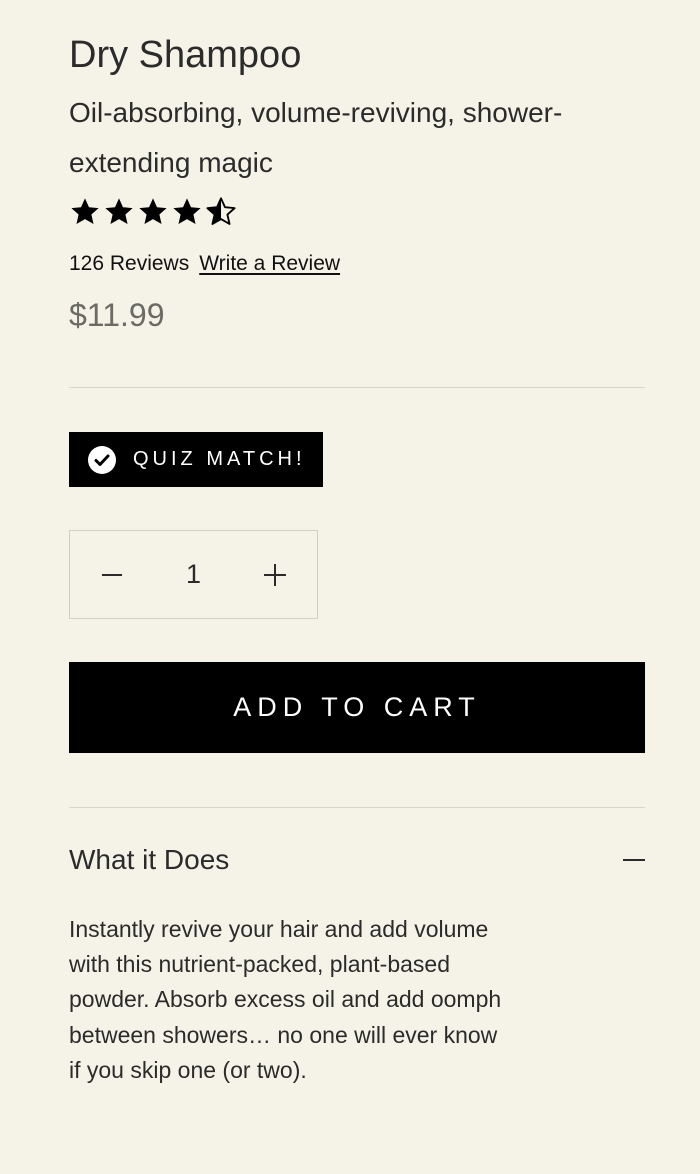 This screenshot has width=700, height=1174. I want to click on product-title: Dry Shampoo, so click(185, 55).